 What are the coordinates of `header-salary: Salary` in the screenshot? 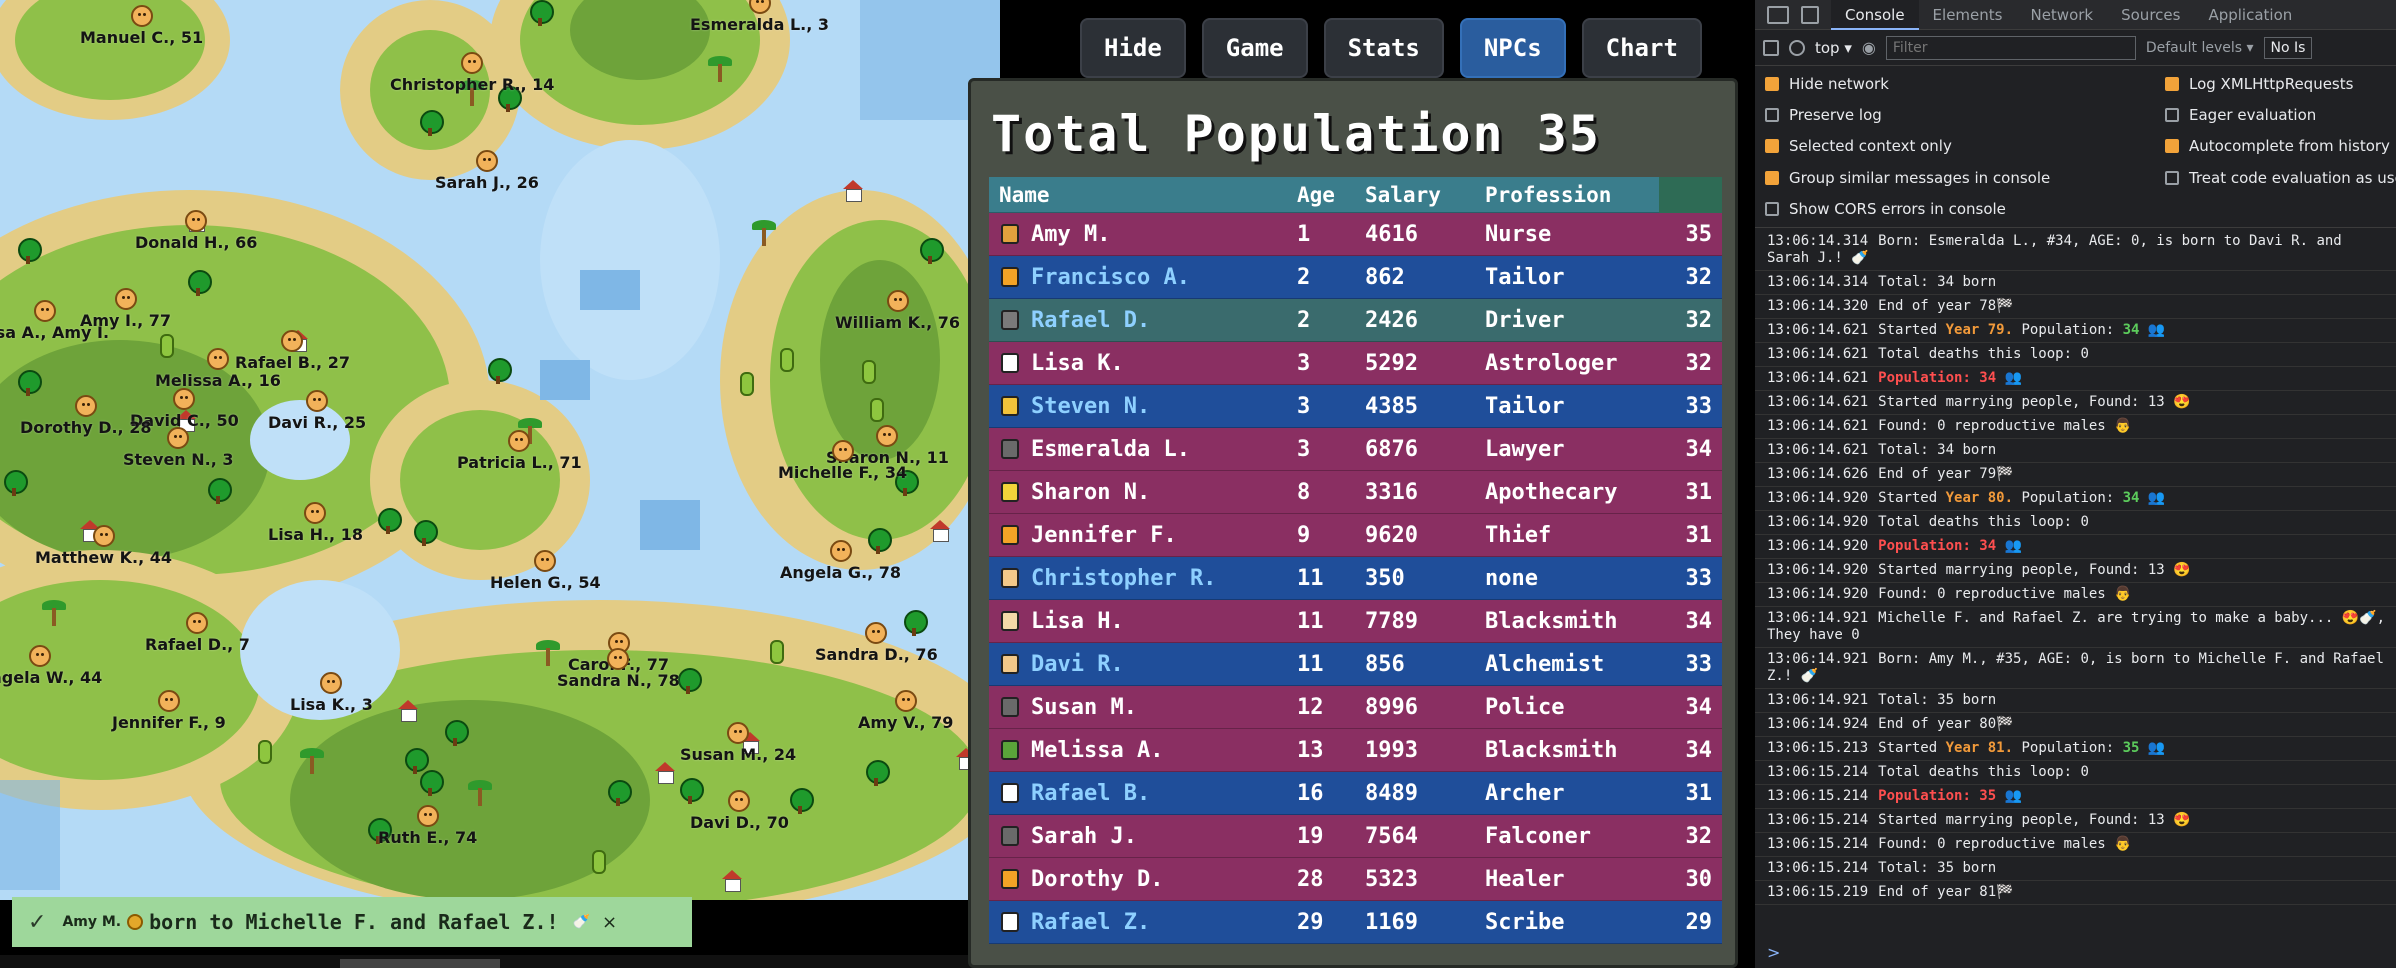 It's located at (1416, 195).